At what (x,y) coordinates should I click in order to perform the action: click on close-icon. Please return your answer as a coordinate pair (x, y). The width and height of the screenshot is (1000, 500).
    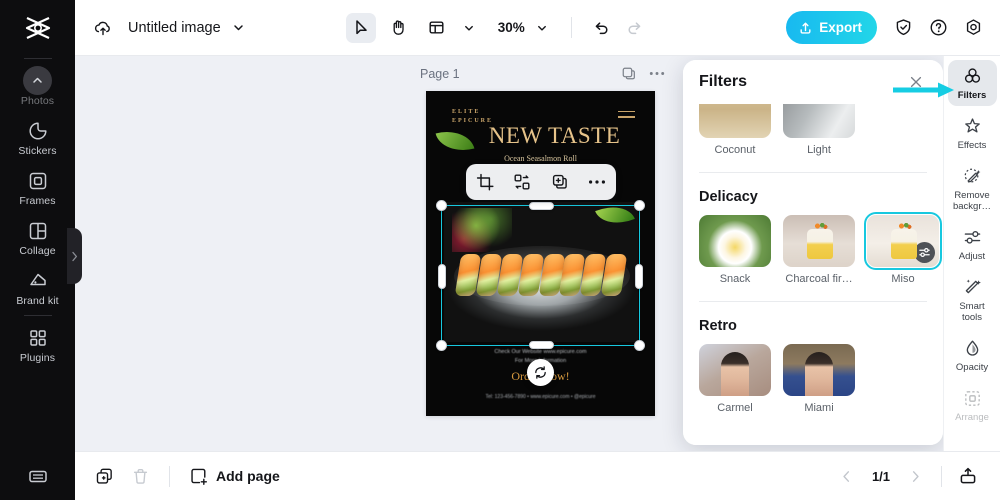
    Looking at the image, I should click on (916, 82).